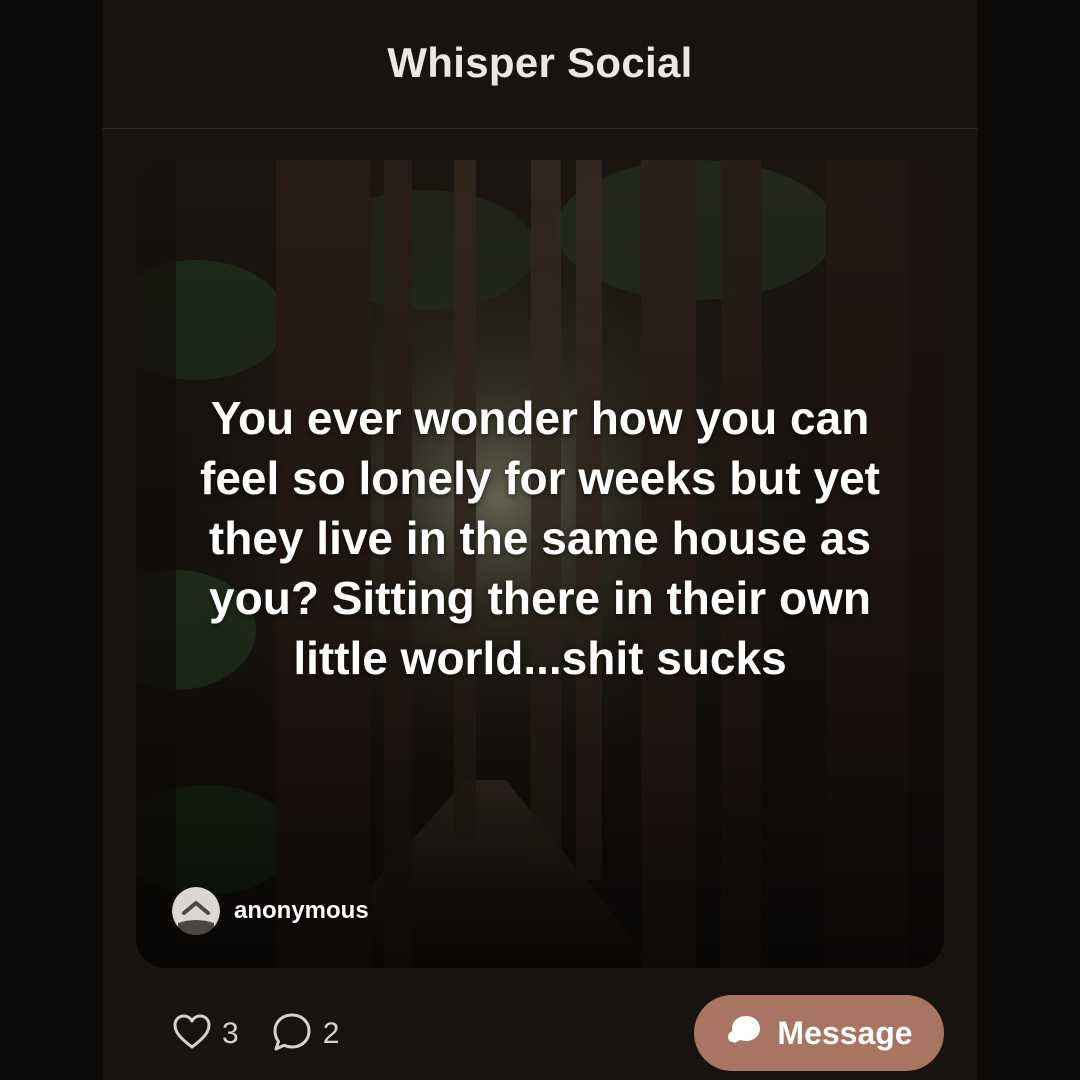 This screenshot has height=1080, width=1080. What do you see at coordinates (744, 1033) in the screenshot?
I see `chat-bubbles-icon` at bounding box center [744, 1033].